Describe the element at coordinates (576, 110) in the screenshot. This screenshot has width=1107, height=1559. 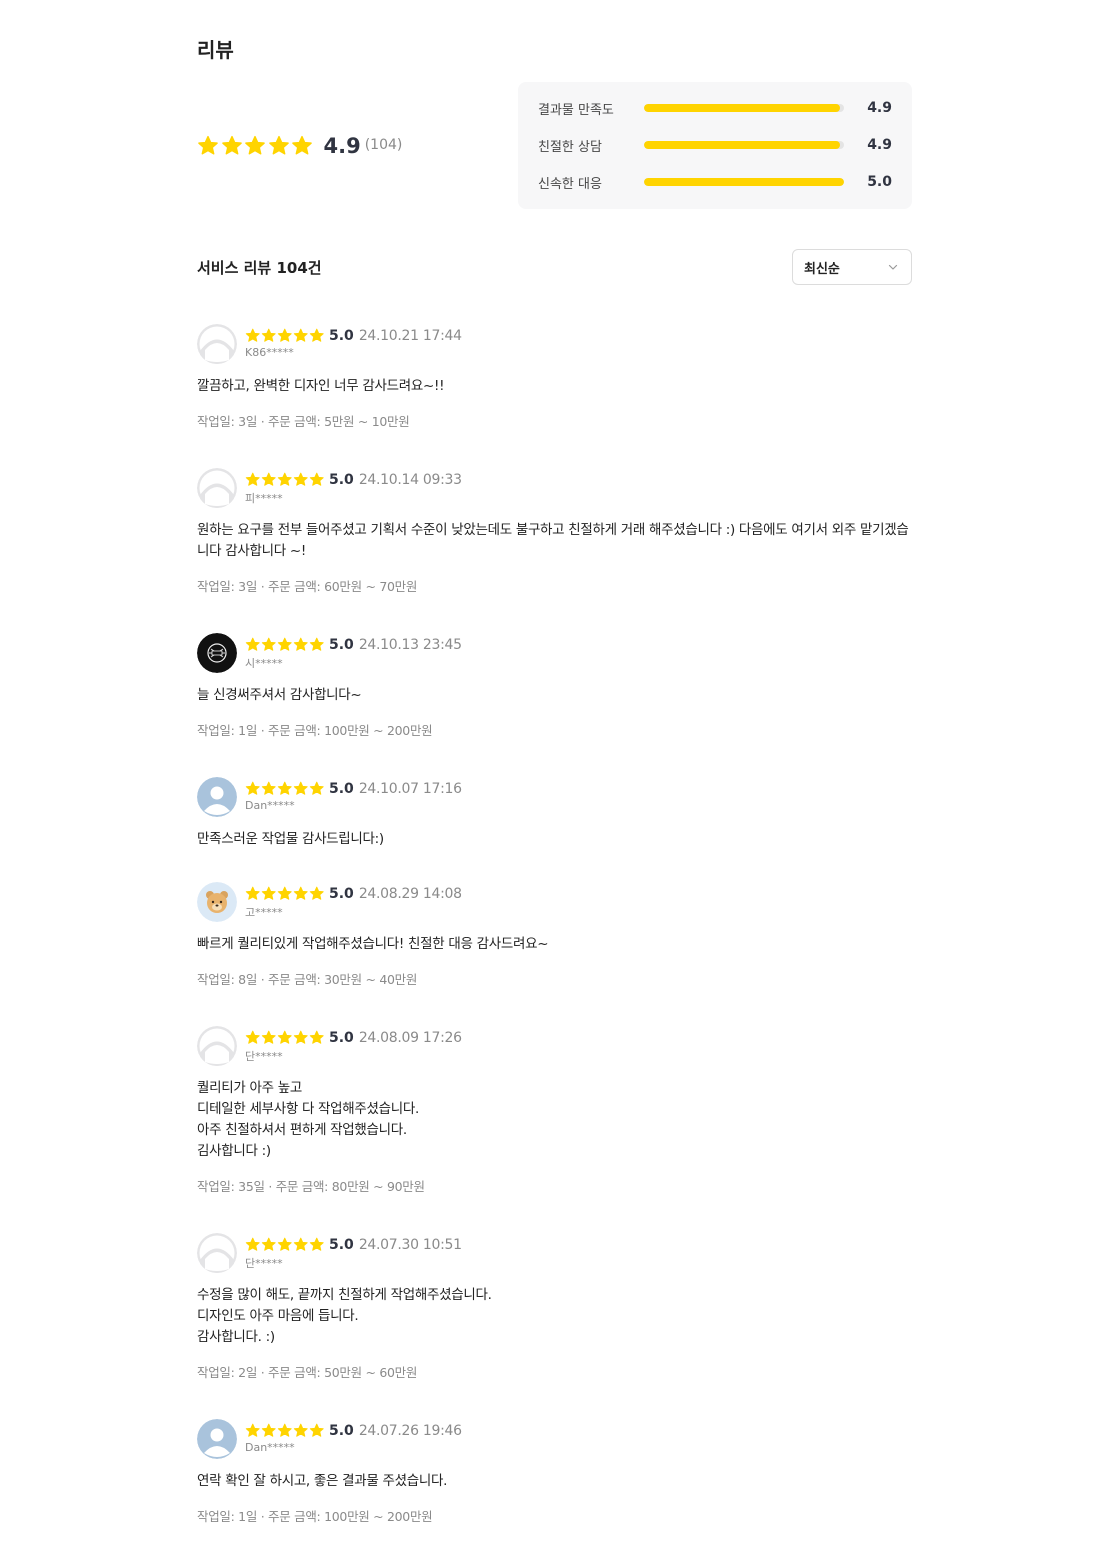
I see `breakdown-label: 결과물 만족도` at that location.